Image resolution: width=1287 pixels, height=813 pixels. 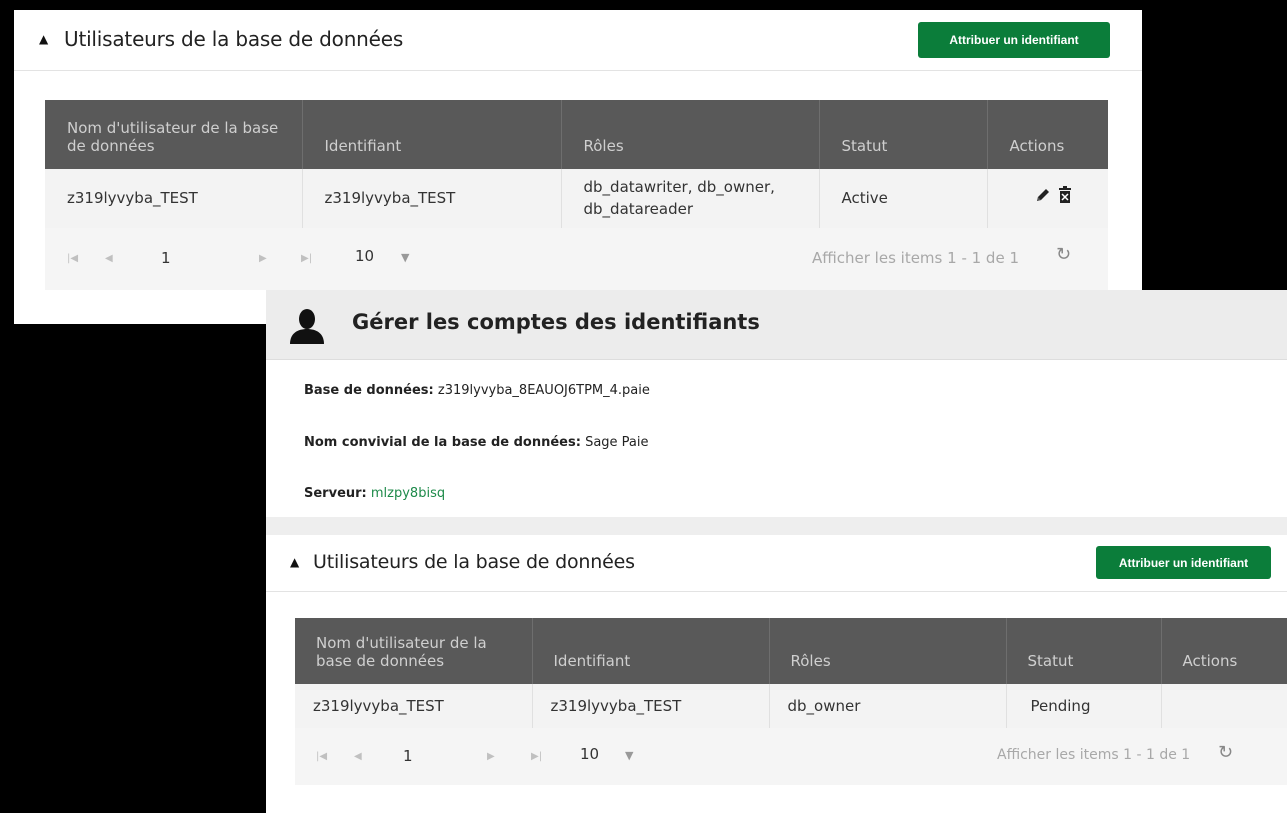 What do you see at coordinates (888, 706) in the screenshot?
I see `cell-roles: db_owner` at bounding box center [888, 706].